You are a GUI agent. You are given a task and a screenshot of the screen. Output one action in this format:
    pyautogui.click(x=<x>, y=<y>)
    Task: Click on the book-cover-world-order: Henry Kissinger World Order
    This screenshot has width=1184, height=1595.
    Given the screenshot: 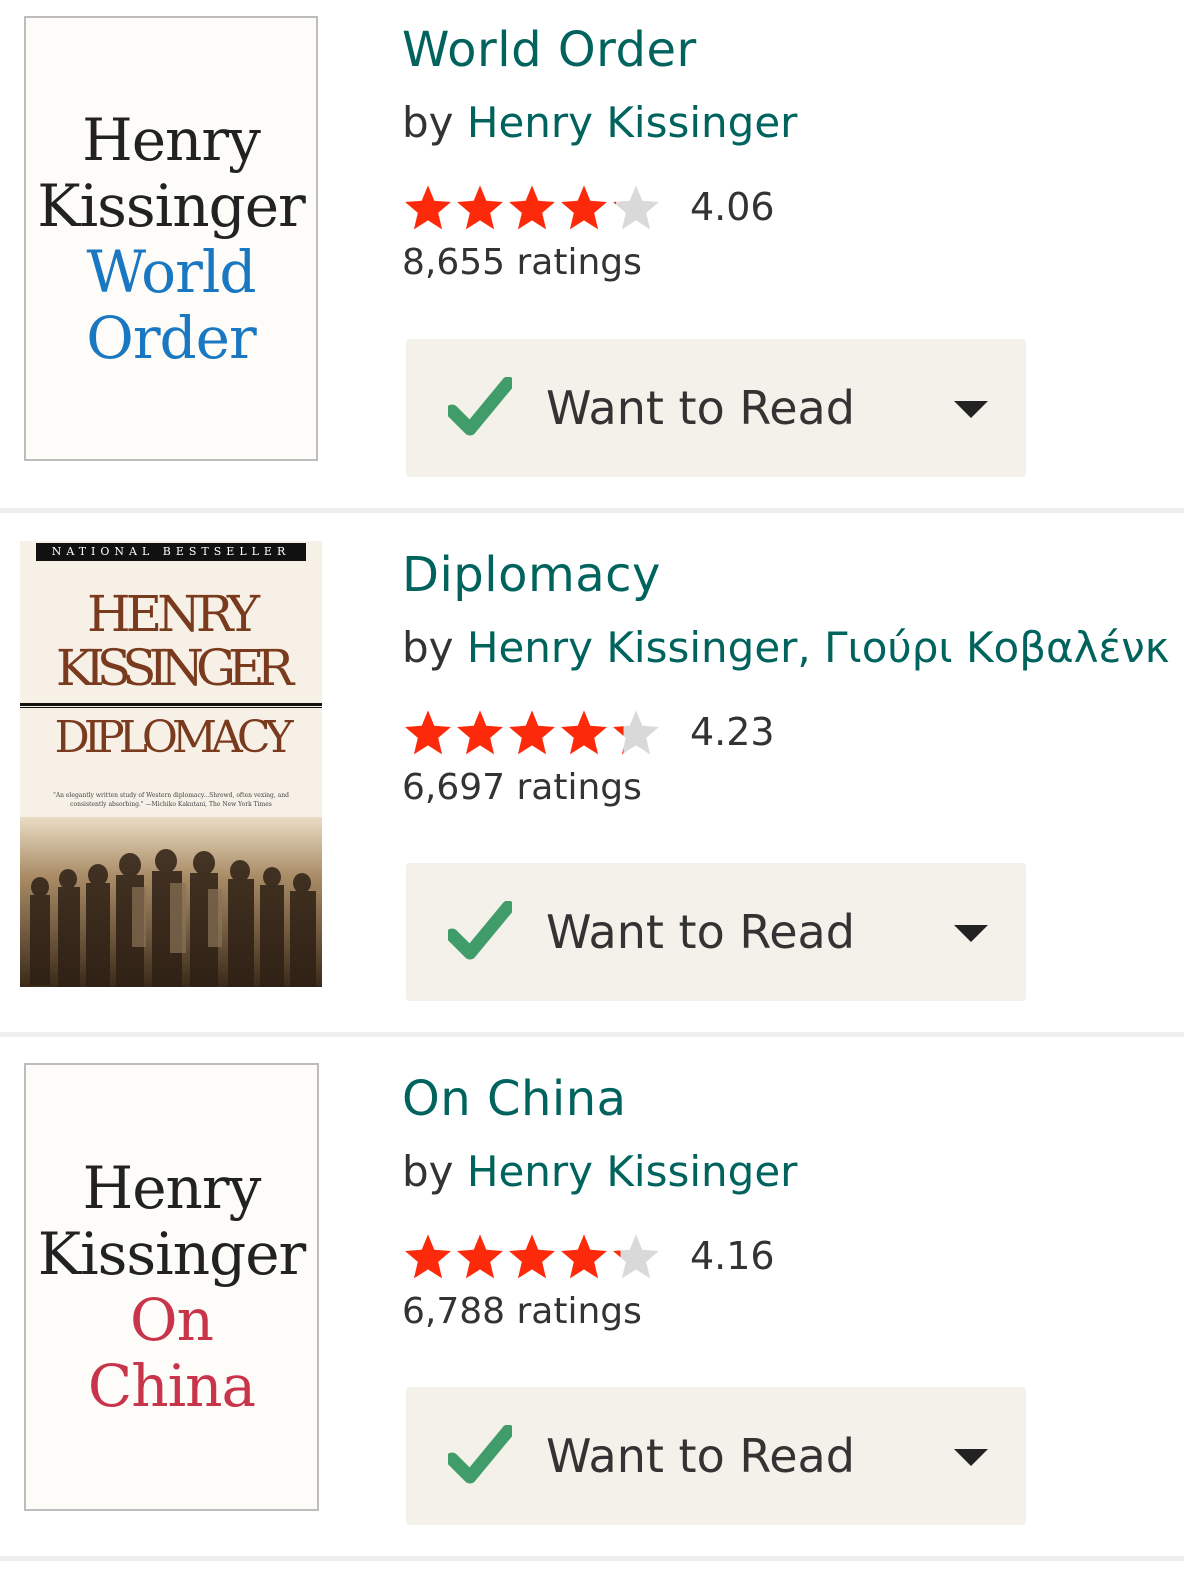 What is the action you would take?
    pyautogui.click(x=171, y=238)
    